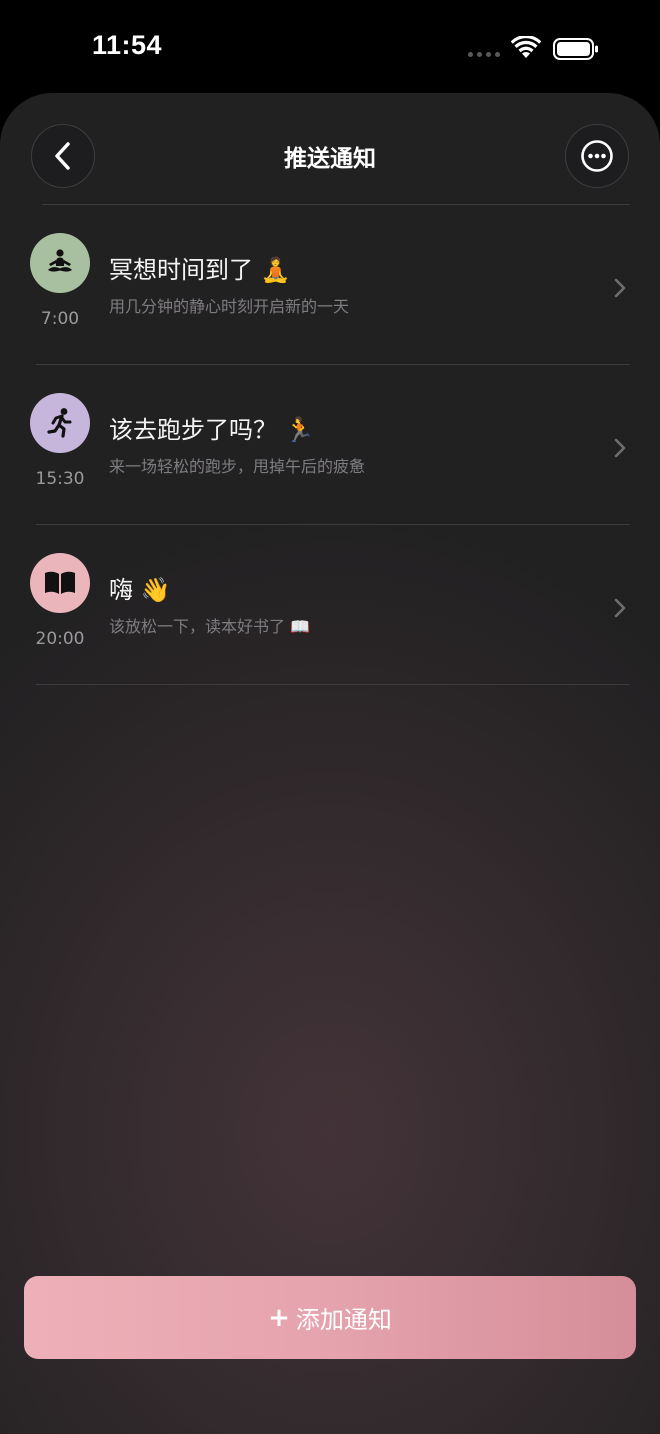  I want to click on add-notification-button: + 添加通知, so click(330, 1317).